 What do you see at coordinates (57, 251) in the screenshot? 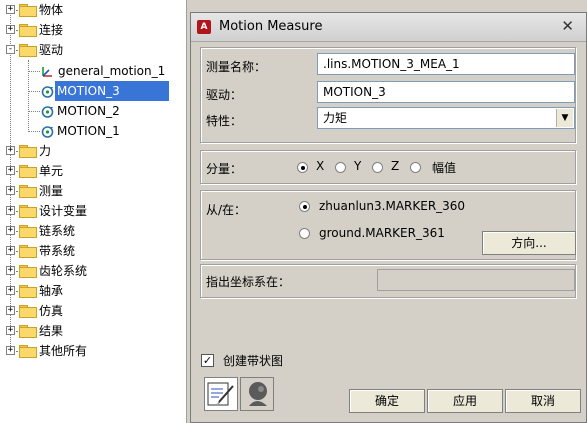
I see `tree-item-label: 带系统` at bounding box center [57, 251].